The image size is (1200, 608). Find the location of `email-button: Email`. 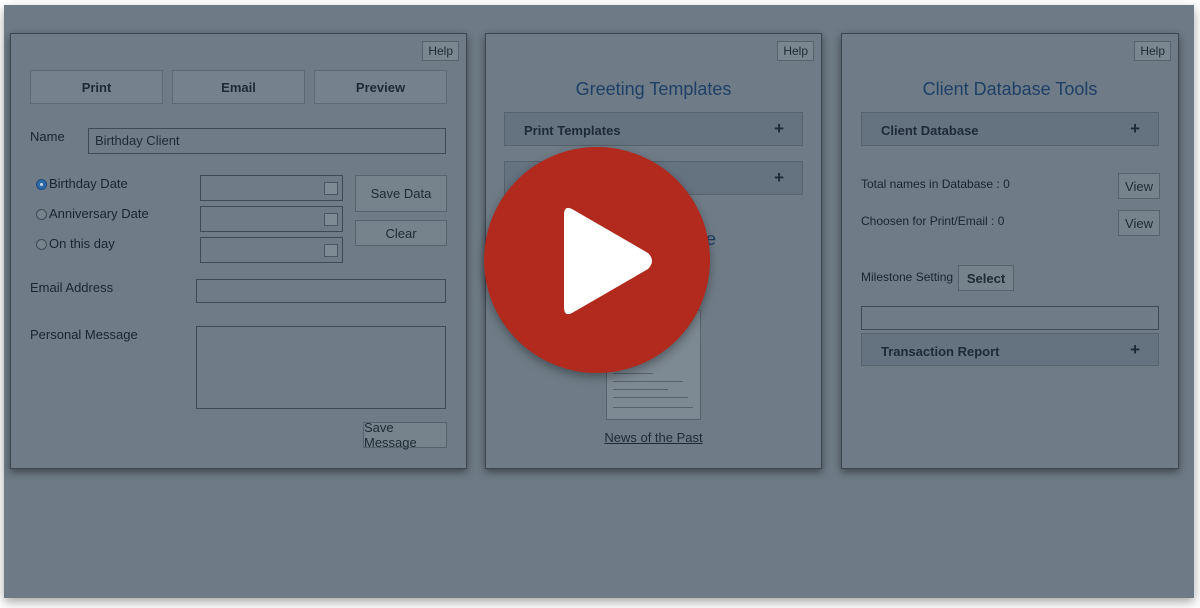

email-button: Email is located at coordinates (238, 87).